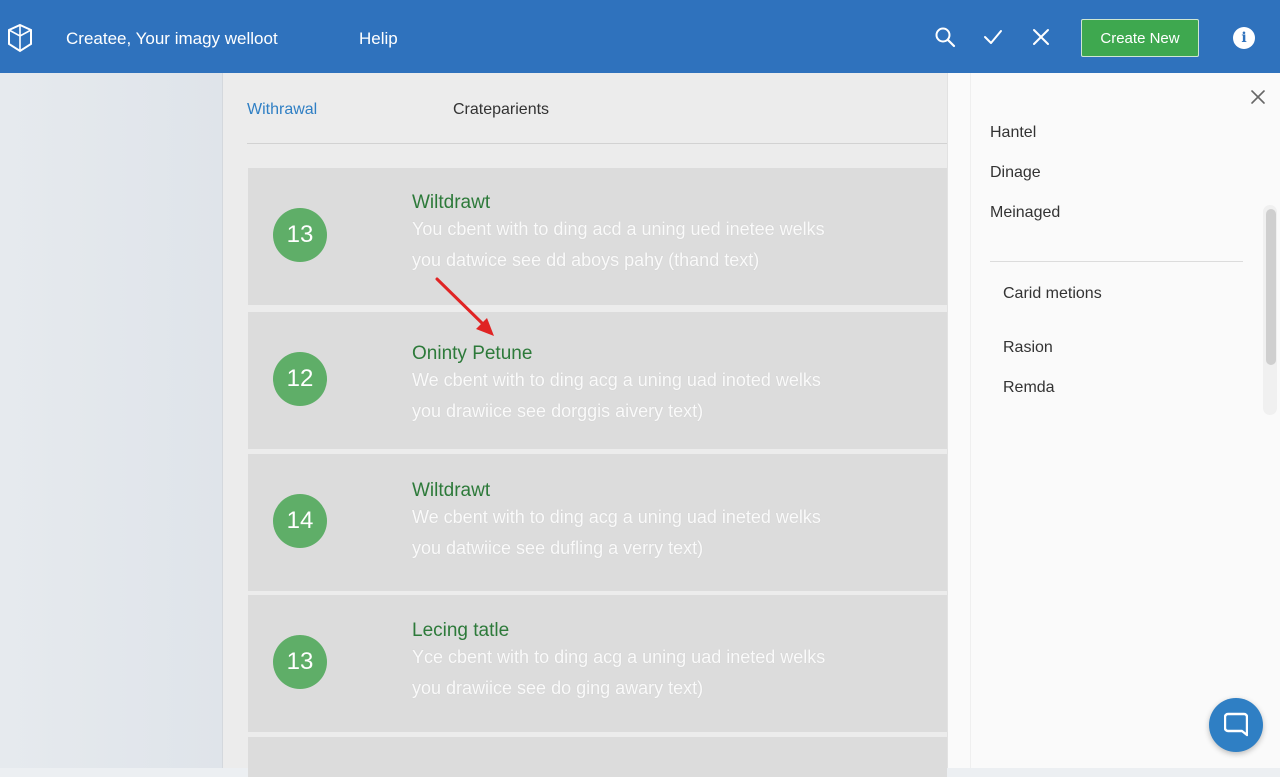 This screenshot has height=777, width=1280. I want to click on help-link: Helip, so click(378, 39).